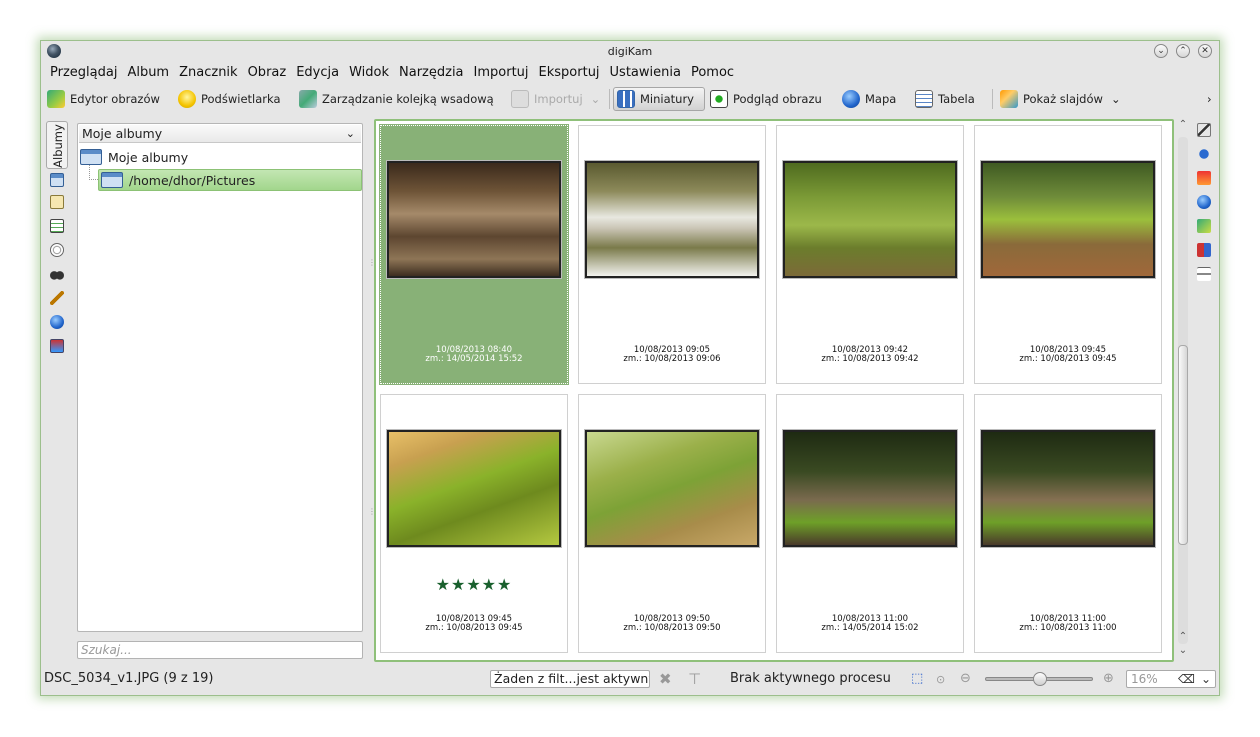  I want to click on clipboard-icon, so click(57, 202).